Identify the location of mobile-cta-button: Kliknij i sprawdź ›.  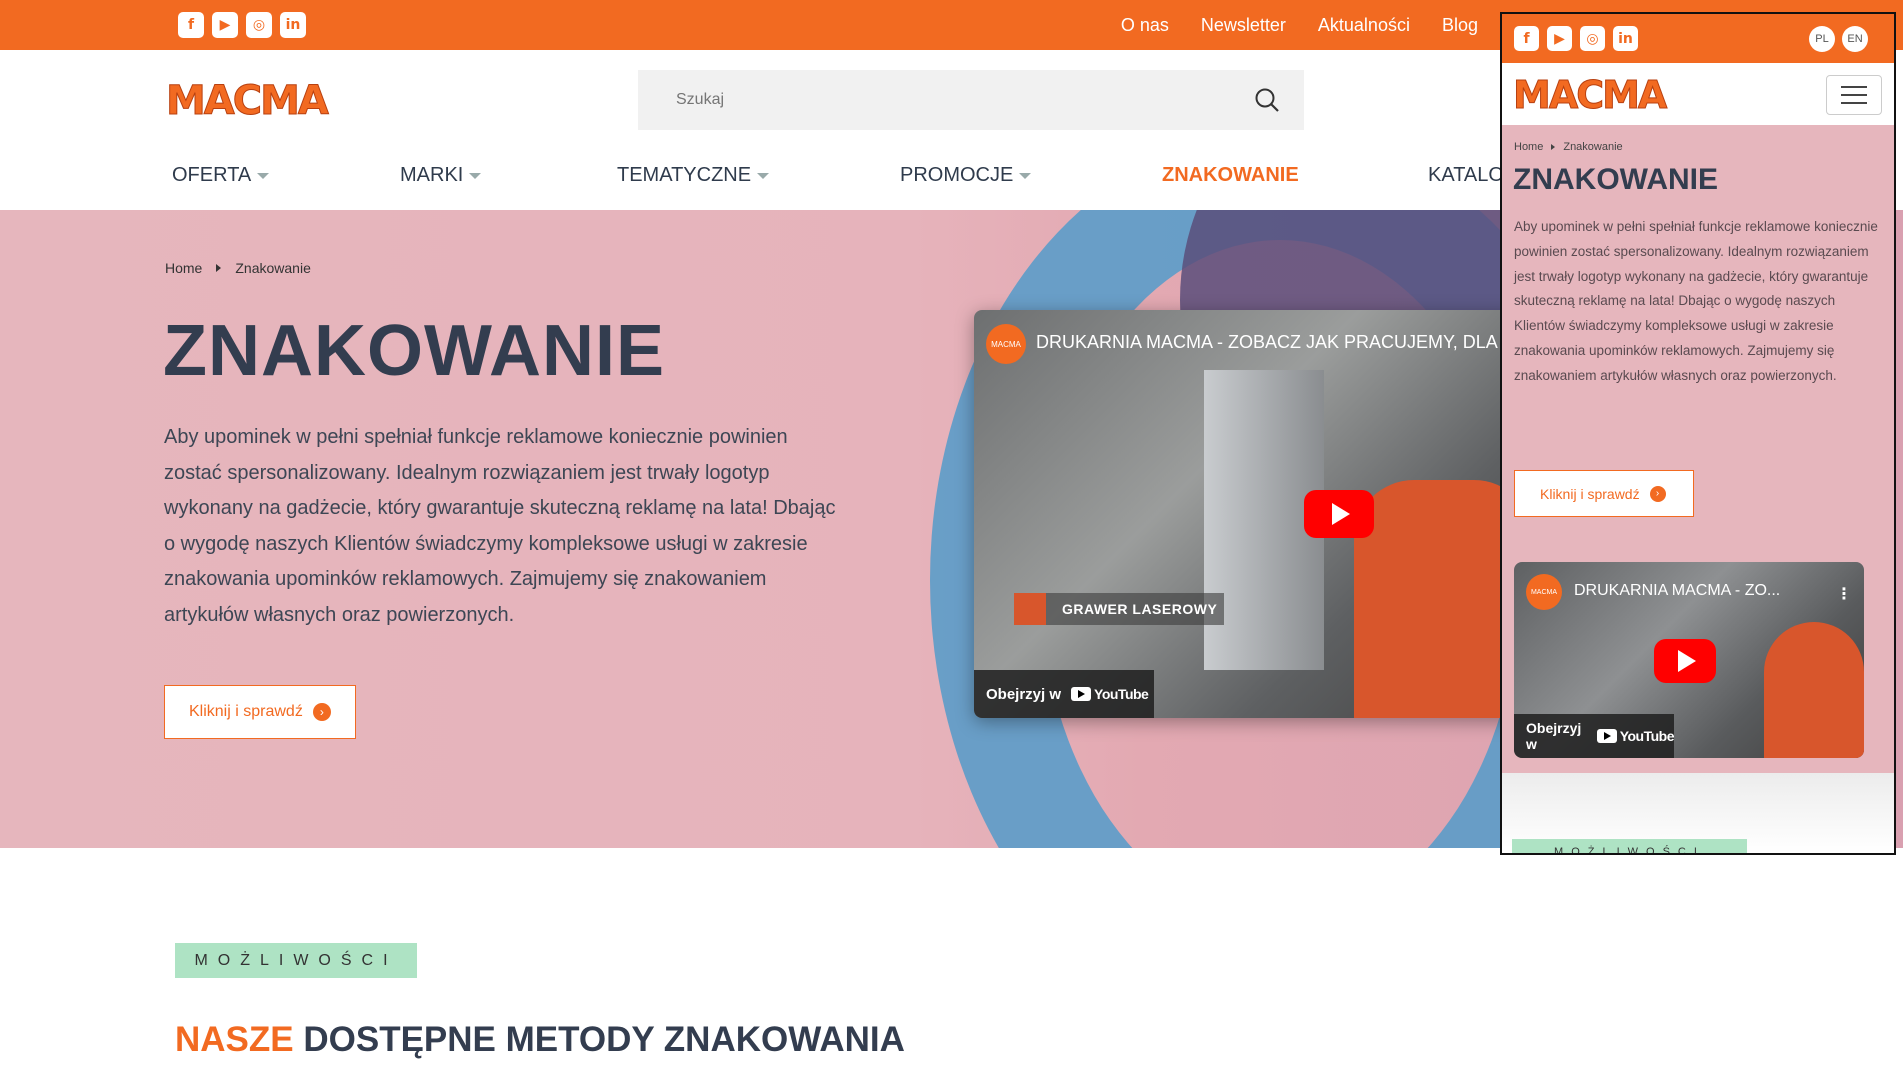
(1604, 493).